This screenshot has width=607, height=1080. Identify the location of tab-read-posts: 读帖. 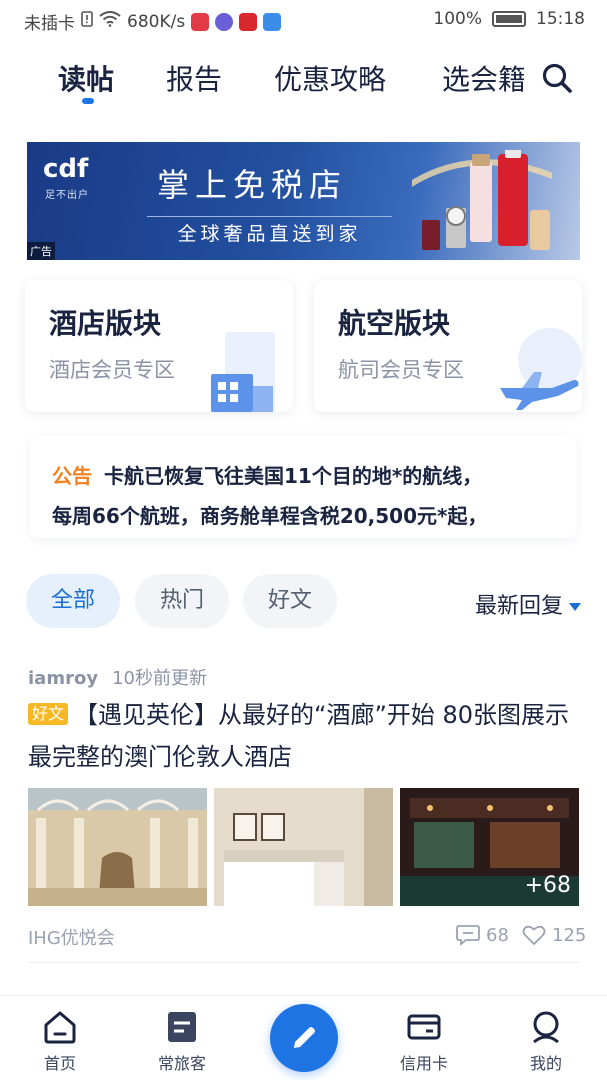
(86, 78).